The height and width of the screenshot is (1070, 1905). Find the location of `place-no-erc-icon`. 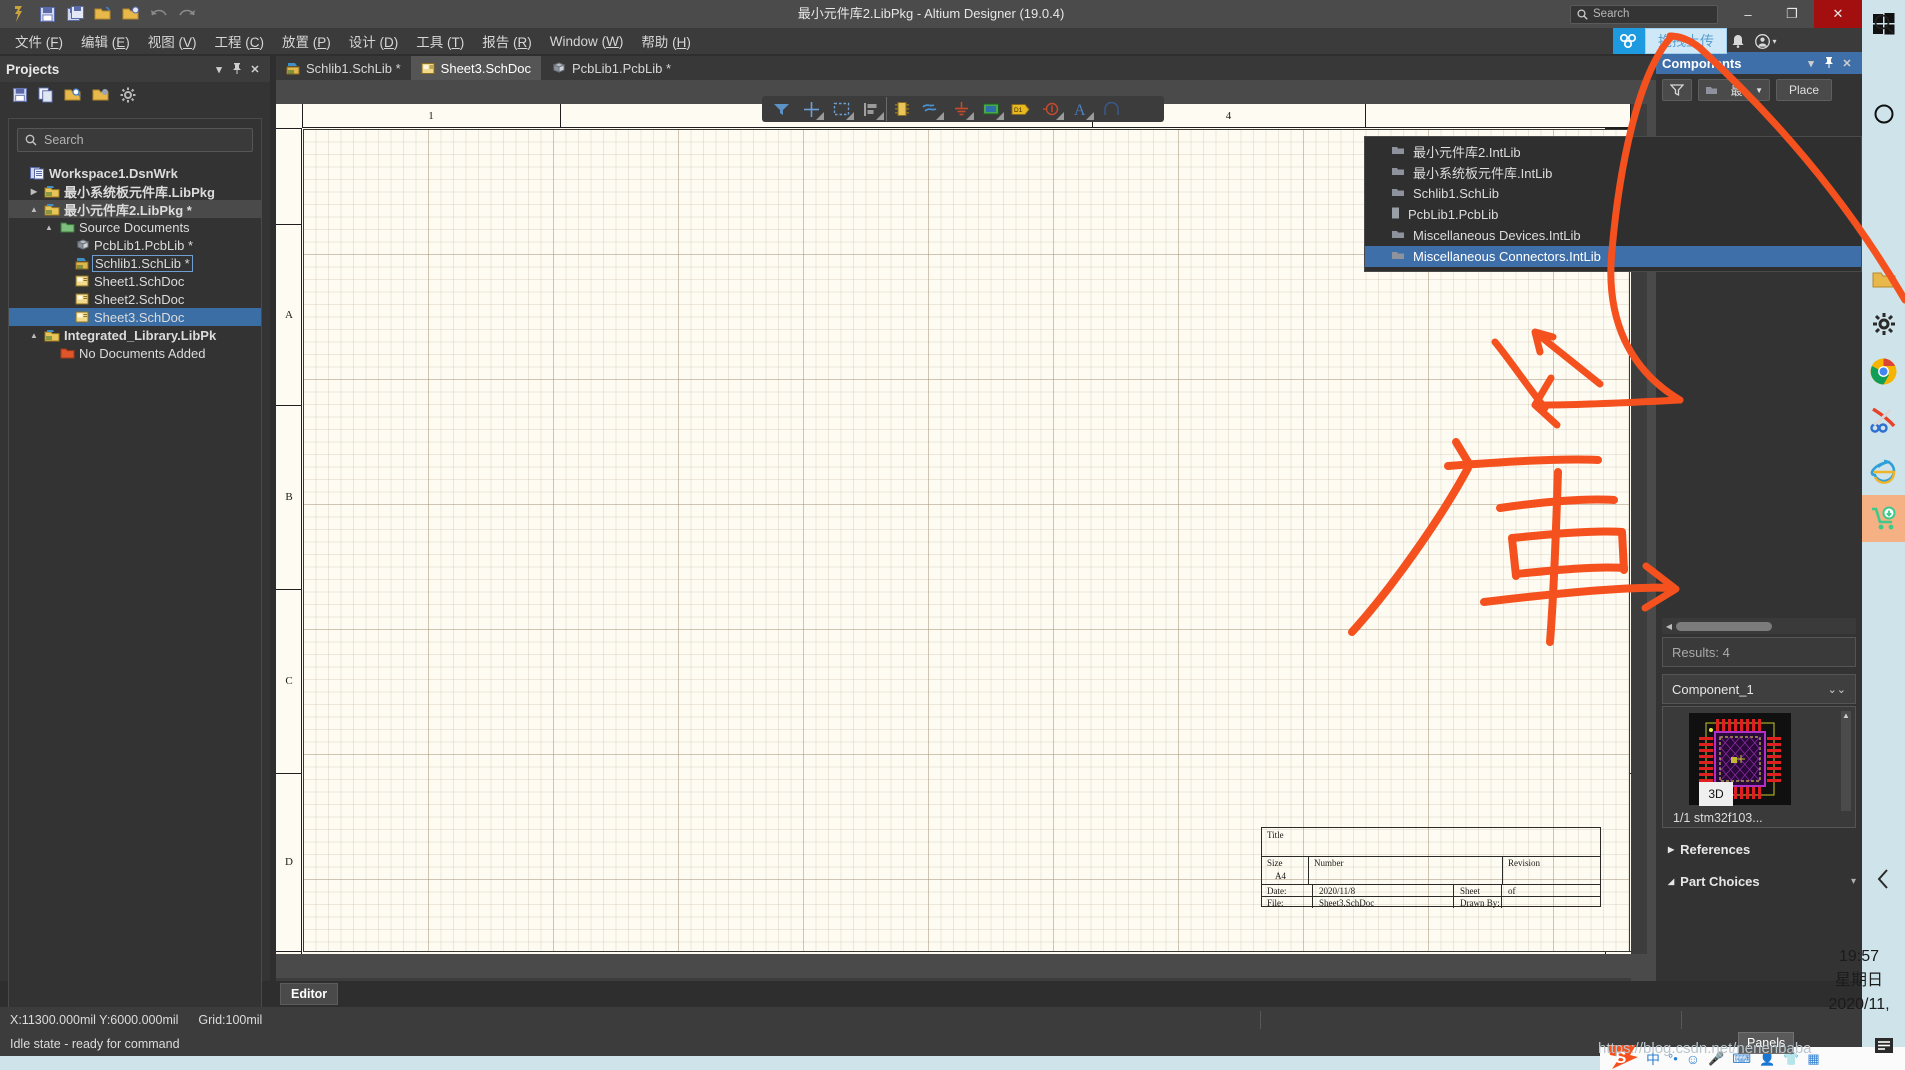

place-no-erc-icon is located at coordinates (1051, 109).